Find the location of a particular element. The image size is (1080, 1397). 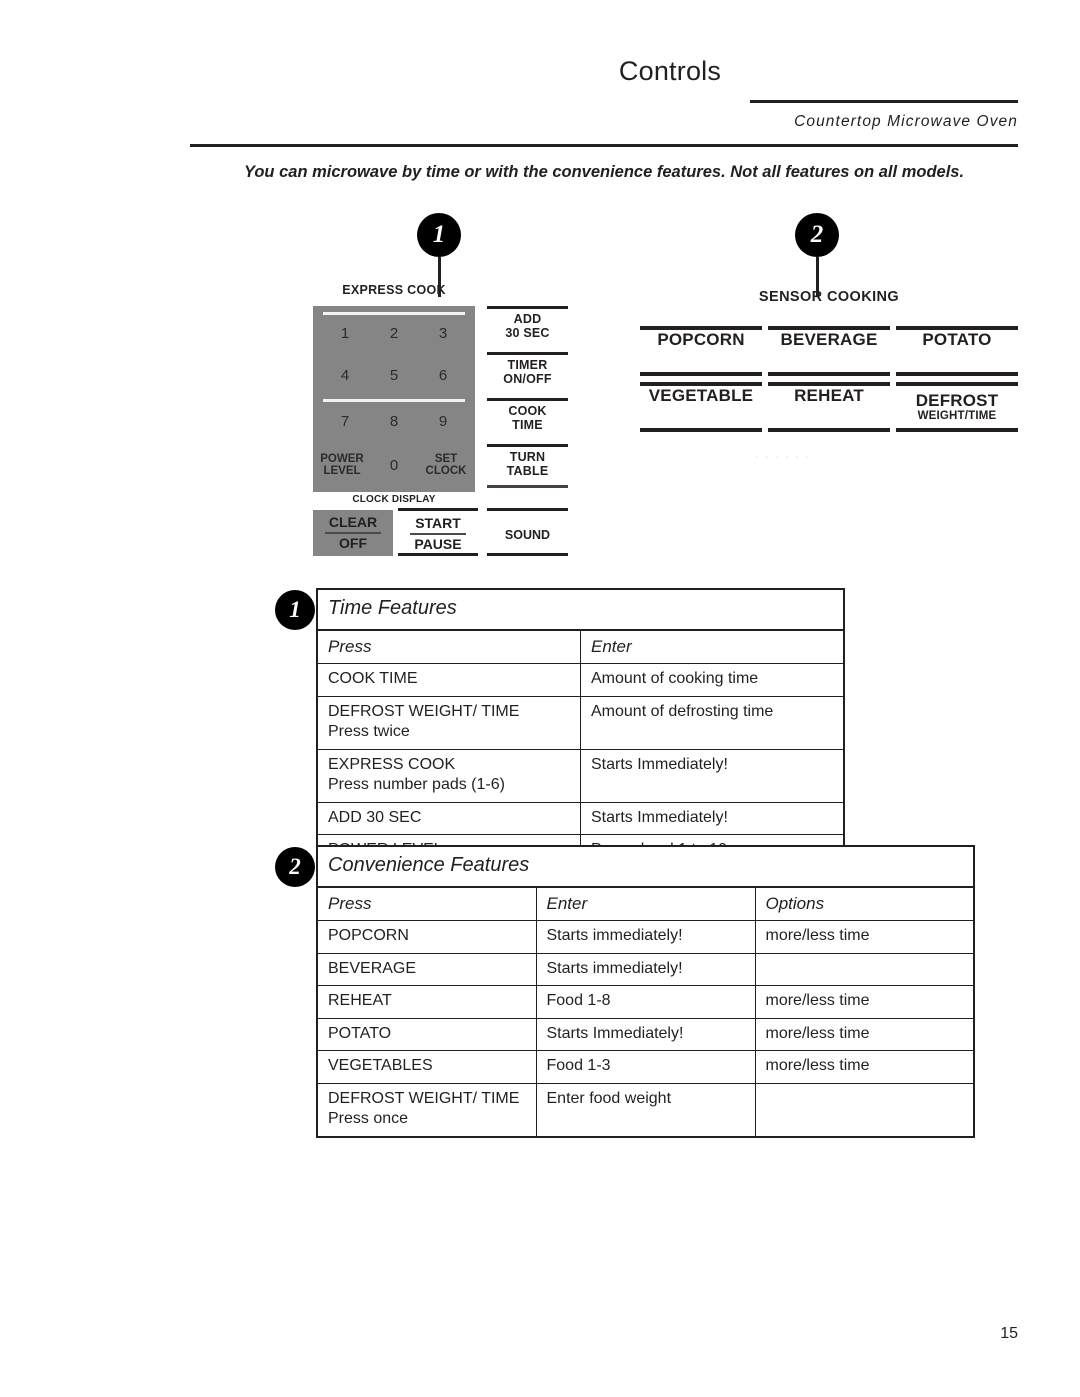

table-header-row: Press Enter Options is located at coordinates (645, 904).